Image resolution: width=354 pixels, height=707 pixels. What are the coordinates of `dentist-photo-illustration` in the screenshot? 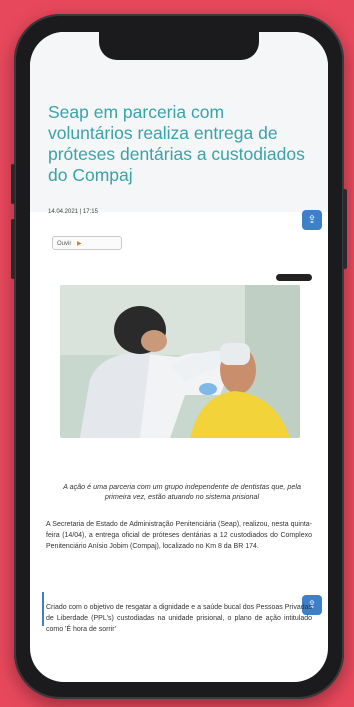 It's located at (180, 361).